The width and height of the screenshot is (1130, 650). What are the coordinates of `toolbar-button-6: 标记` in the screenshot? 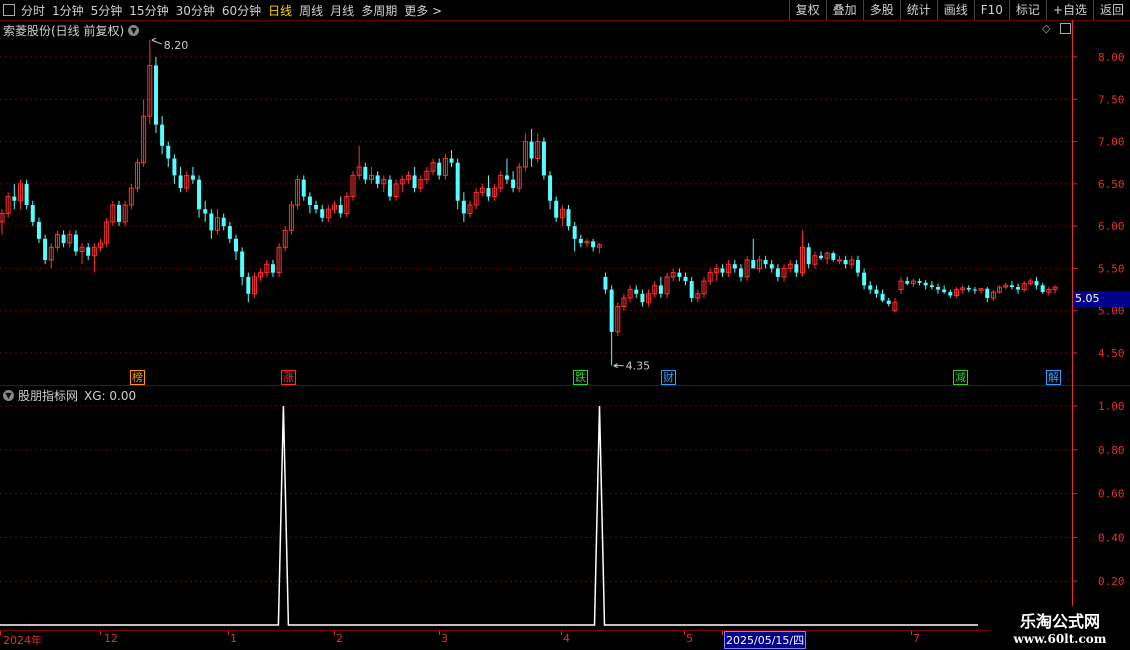 It's located at (1027, 10).